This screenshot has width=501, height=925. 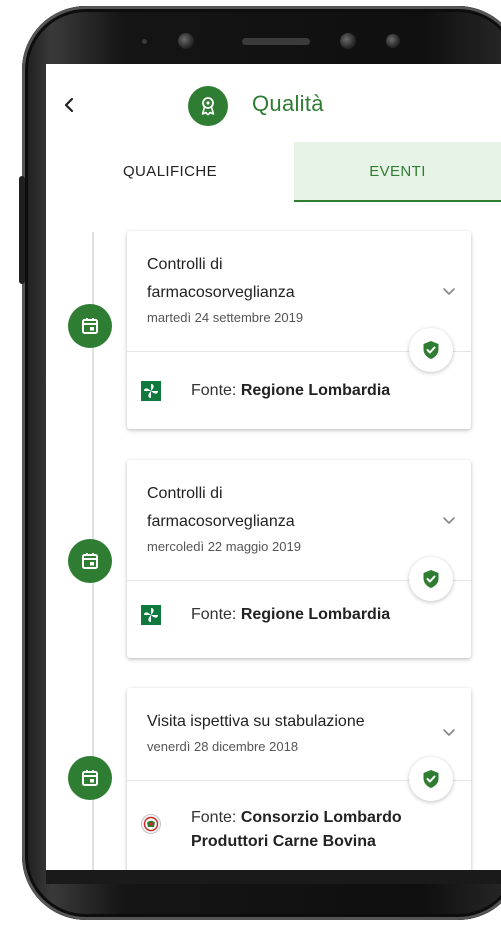 What do you see at coordinates (144, 41) in the screenshot?
I see `sensor-dot` at bounding box center [144, 41].